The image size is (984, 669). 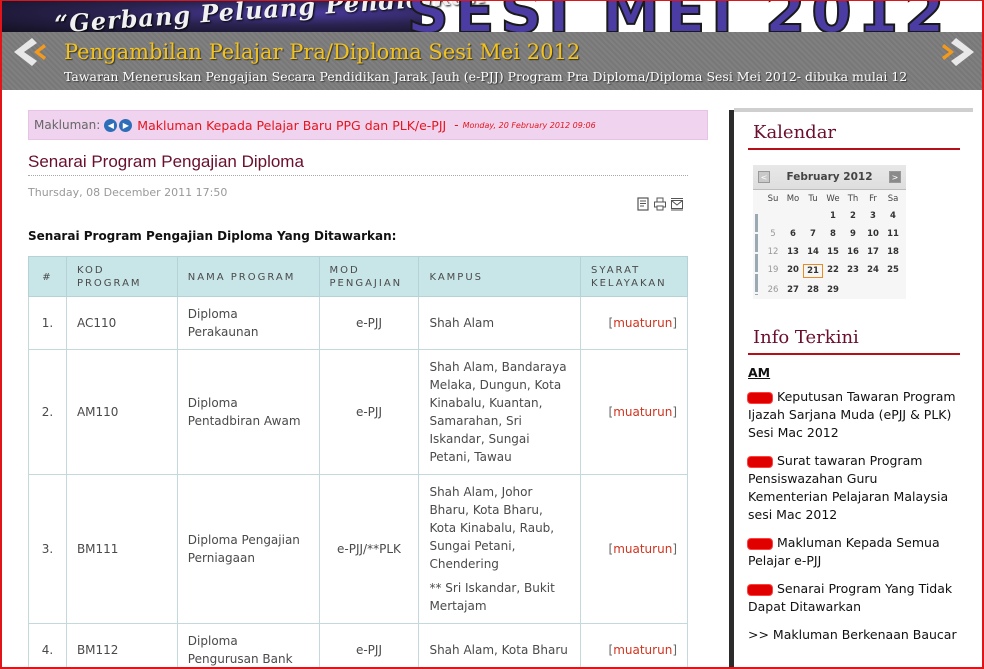 What do you see at coordinates (248, 412) in the screenshot?
I see `cell-nama: Diploma Pentadbiran Awam` at bounding box center [248, 412].